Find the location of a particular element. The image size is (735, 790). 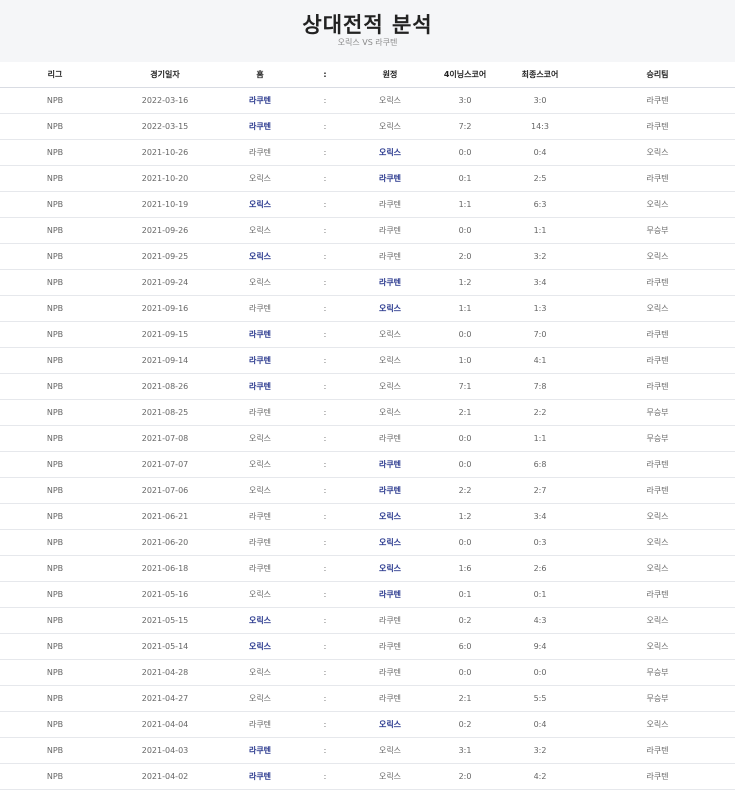

cell-date: 2021-07-08 is located at coordinates (165, 438).